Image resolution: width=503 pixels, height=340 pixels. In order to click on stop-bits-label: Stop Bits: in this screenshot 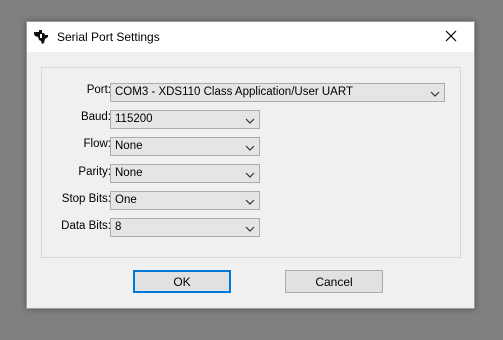, I will do `click(86, 199)`.